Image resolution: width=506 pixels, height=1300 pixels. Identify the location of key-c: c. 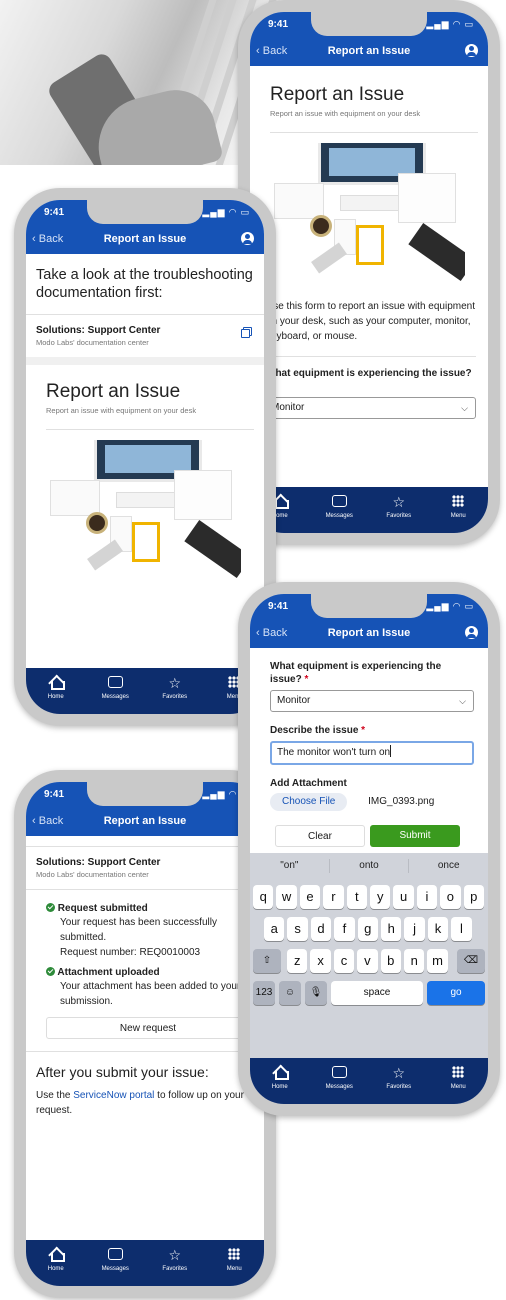
(344, 961).